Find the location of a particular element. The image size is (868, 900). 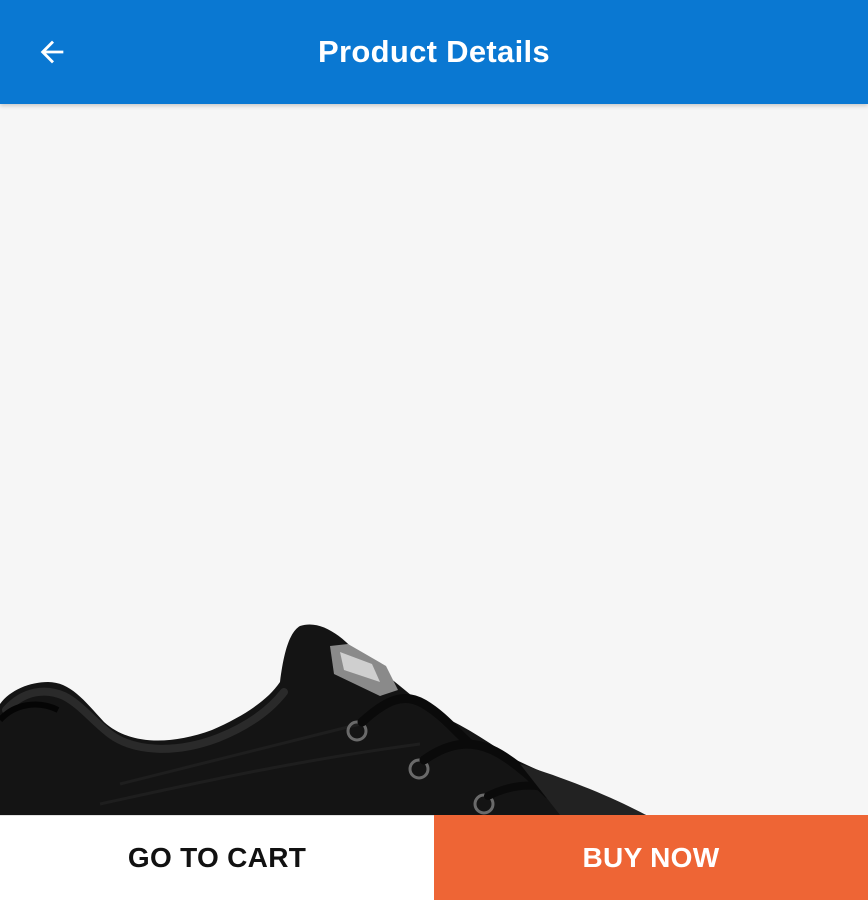

app-bar: Product Details is located at coordinates (434, 52).